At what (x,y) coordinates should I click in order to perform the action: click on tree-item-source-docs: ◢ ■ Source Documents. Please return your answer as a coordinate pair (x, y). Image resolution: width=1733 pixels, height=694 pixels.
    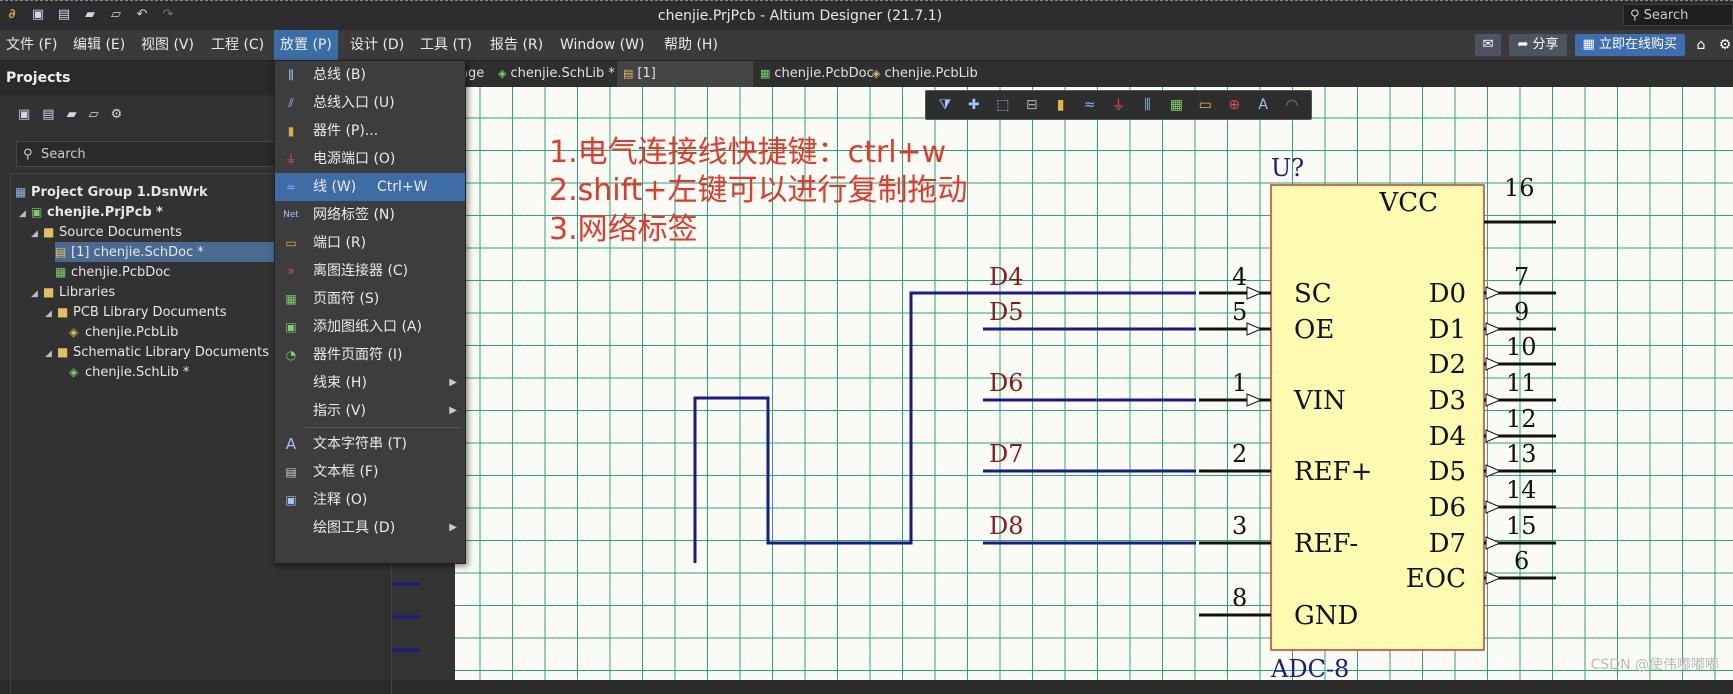
    Looking at the image, I should click on (106, 232).